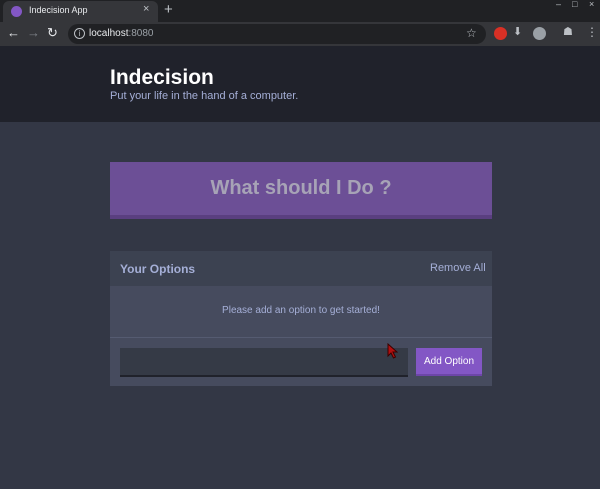  I want to click on browser-menu-icon: ⋮, so click(592, 32).